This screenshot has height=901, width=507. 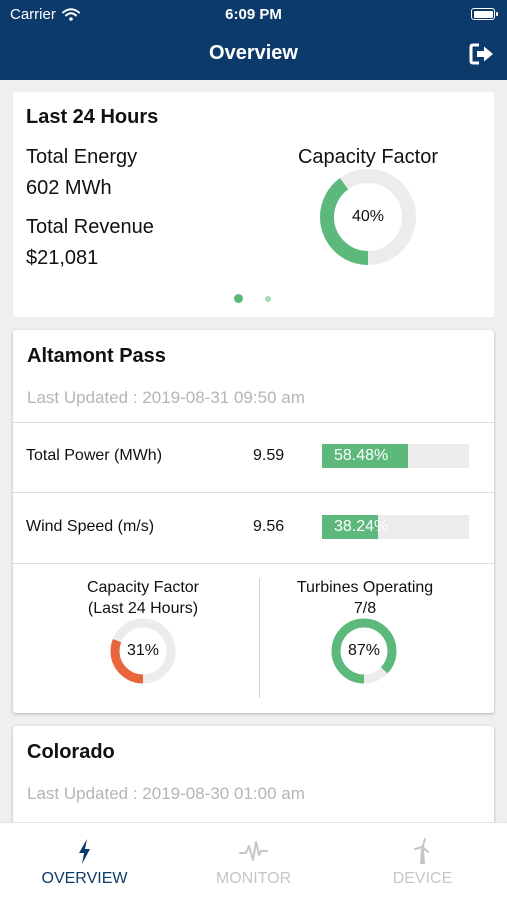 I want to click on total-energy-label: Total Energy, so click(x=82, y=157).